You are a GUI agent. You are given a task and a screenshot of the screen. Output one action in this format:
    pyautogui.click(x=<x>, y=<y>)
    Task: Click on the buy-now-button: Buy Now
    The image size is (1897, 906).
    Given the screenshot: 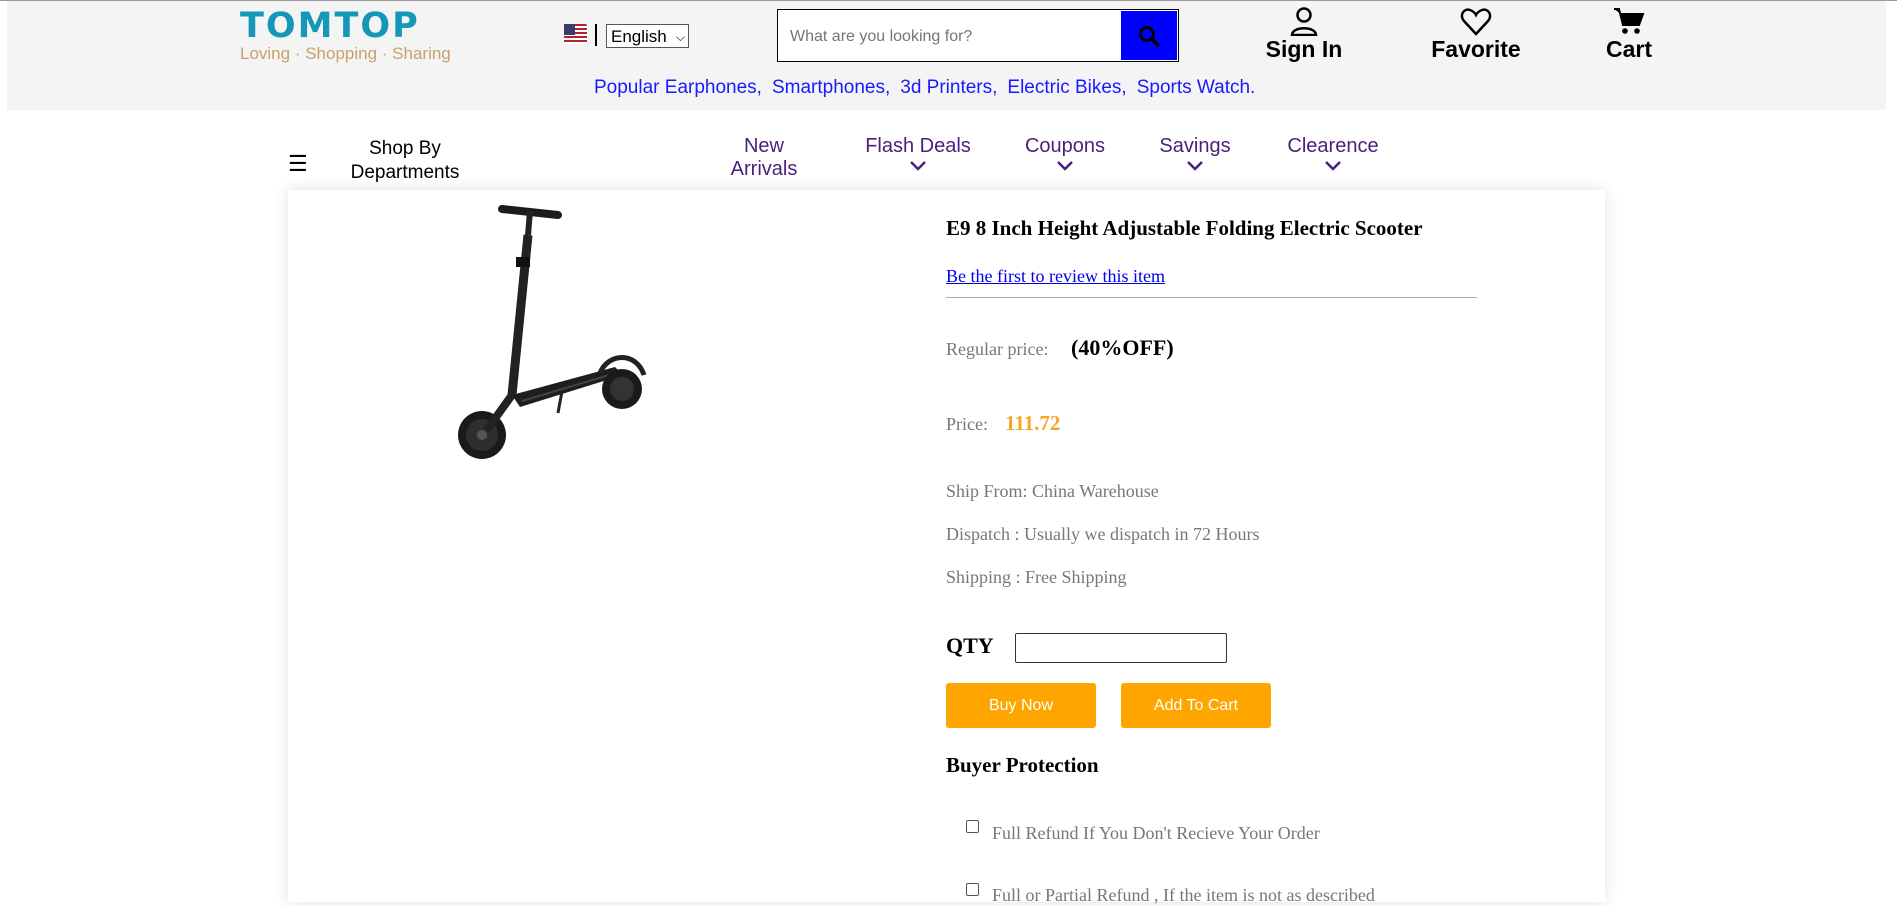 What is the action you would take?
    pyautogui.click(x=1021, y=705)
    